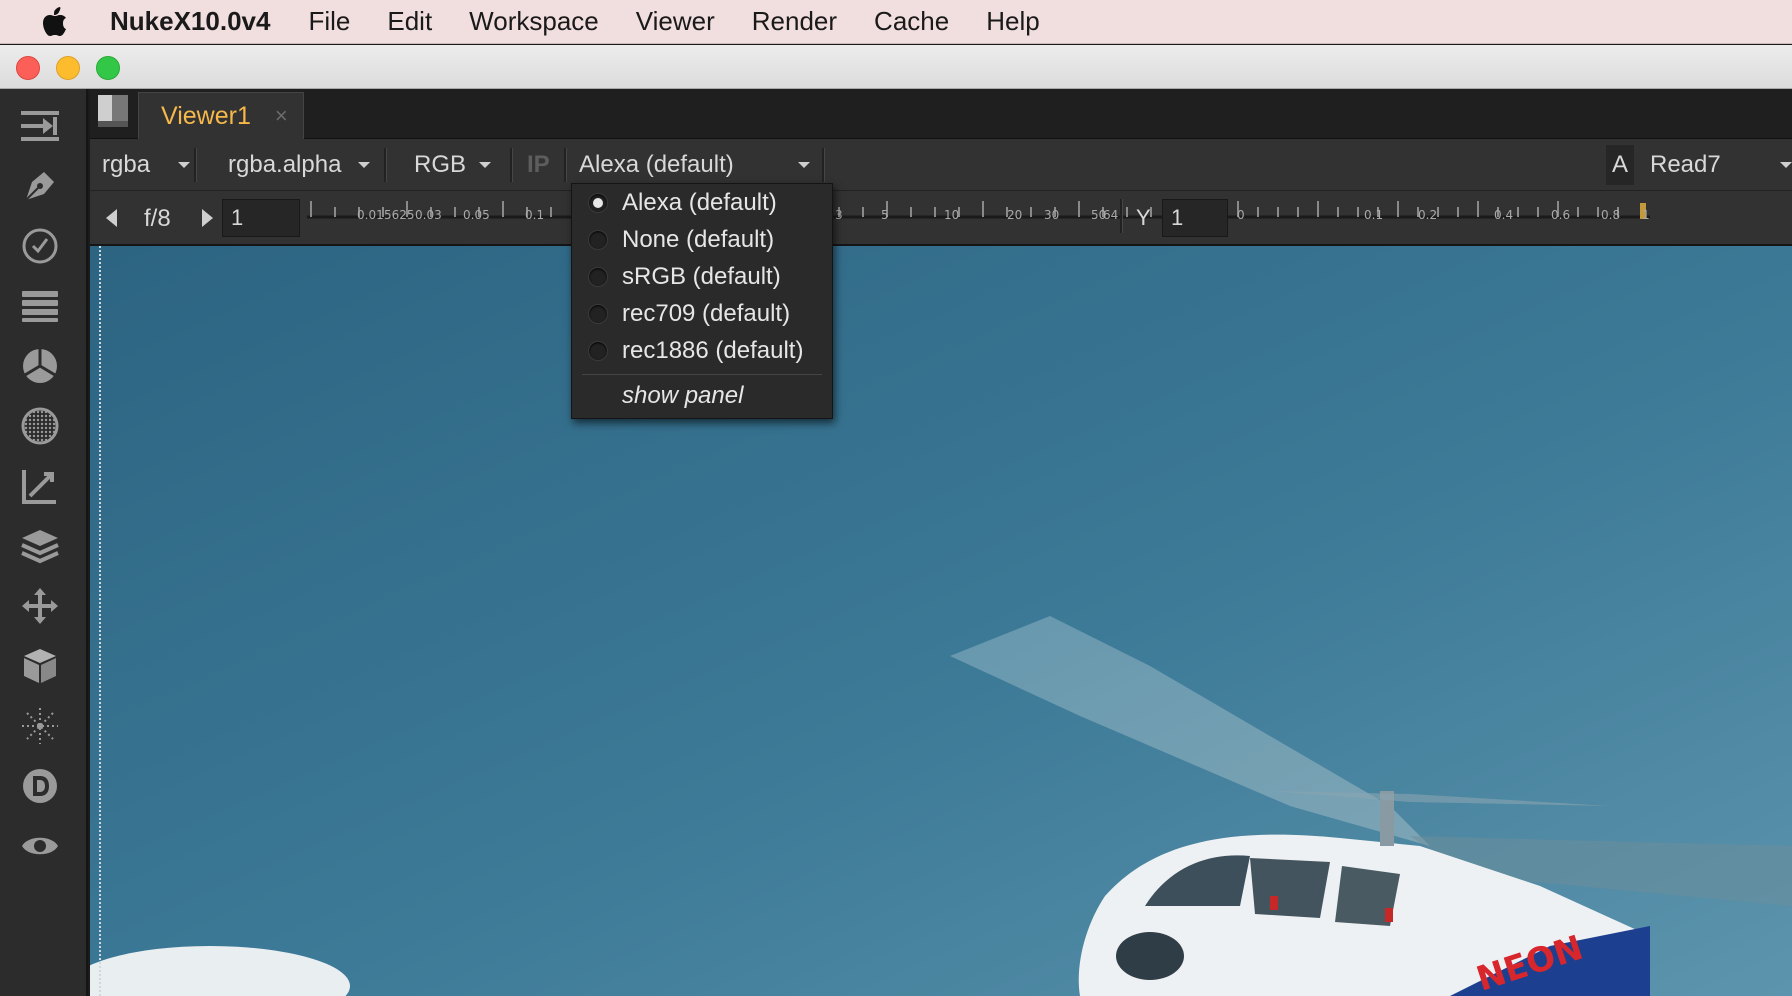  I want to click on menu-option-none: None (default), so click(702, 240).